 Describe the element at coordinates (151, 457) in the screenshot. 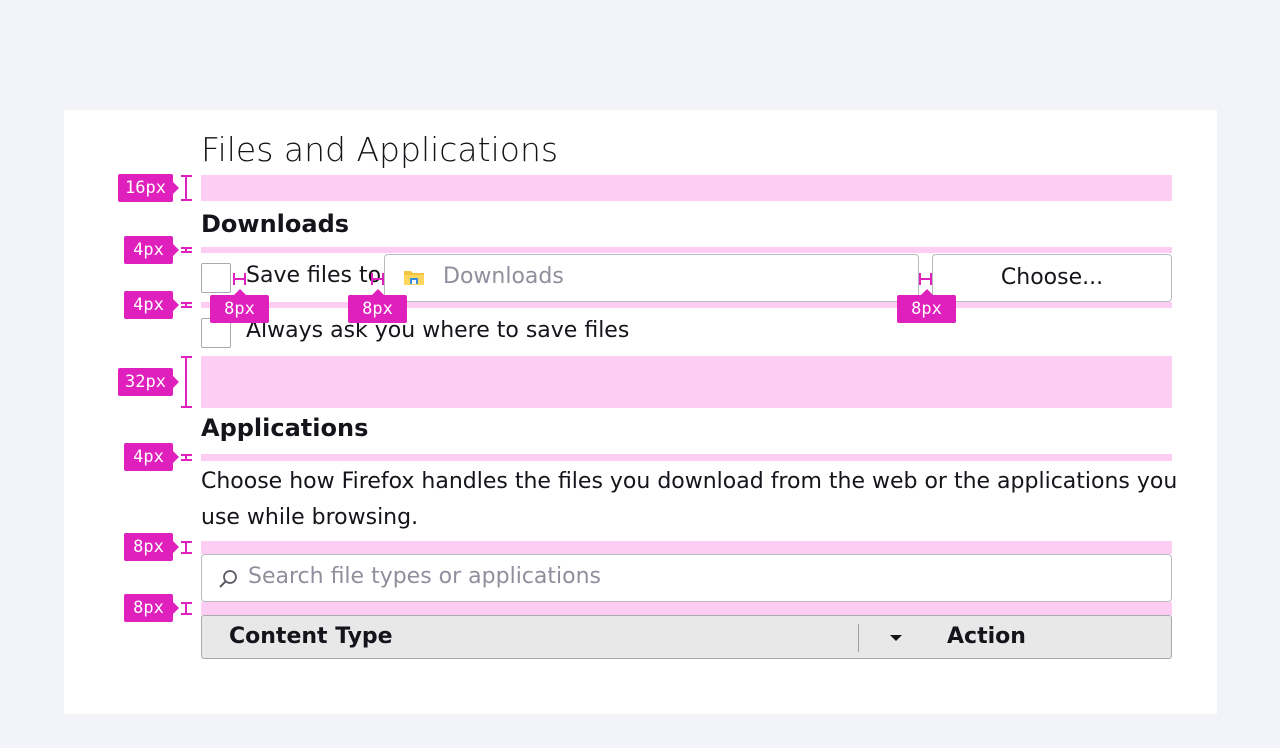

I see `spacing-tag-4c: 4px` at that location.